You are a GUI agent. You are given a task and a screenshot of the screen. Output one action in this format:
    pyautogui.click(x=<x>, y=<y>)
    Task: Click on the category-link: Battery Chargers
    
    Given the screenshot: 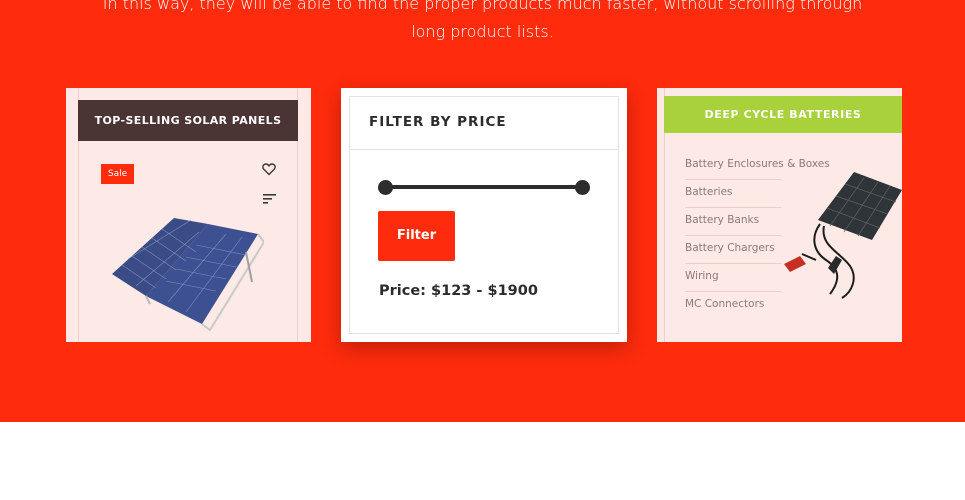 What is the action you would take?
    pyautogui.click(x=733, y=250)
    